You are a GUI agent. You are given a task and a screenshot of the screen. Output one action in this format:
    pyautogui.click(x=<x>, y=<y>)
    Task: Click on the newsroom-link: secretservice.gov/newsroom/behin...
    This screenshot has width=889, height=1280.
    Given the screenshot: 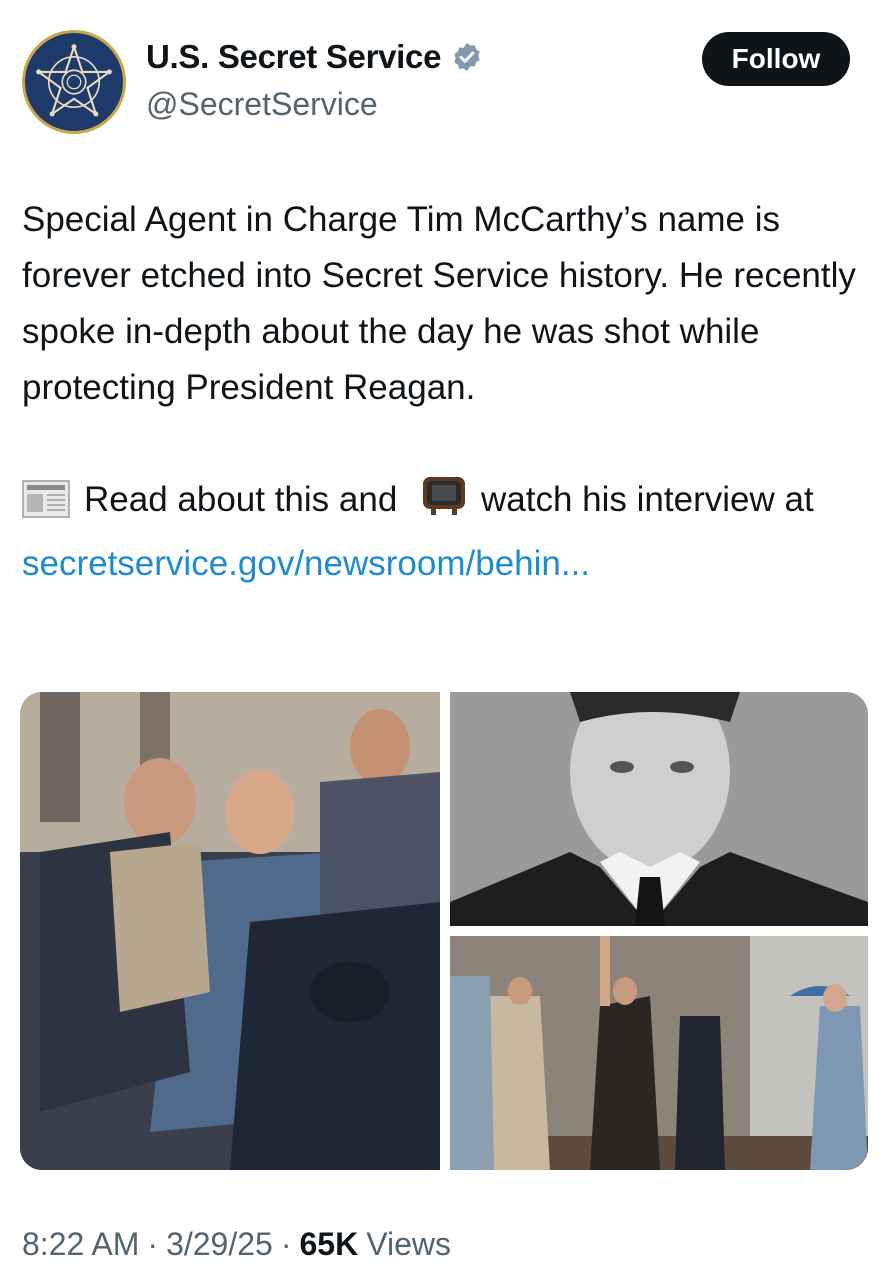 What is the action you would take?
    pyautogui.click(x=306, y=563)
    